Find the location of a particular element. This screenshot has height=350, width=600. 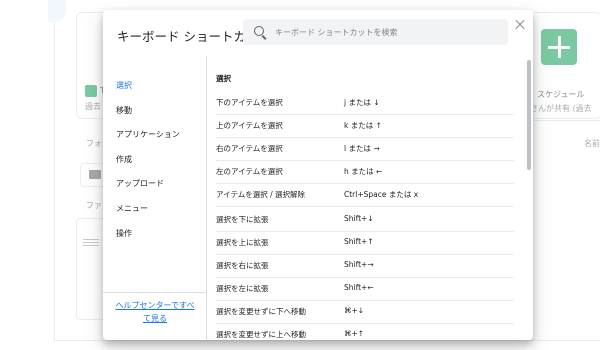

shortcut-row: 選択を上に拡張 Shift+↑ is located at coordinates (365, 243).